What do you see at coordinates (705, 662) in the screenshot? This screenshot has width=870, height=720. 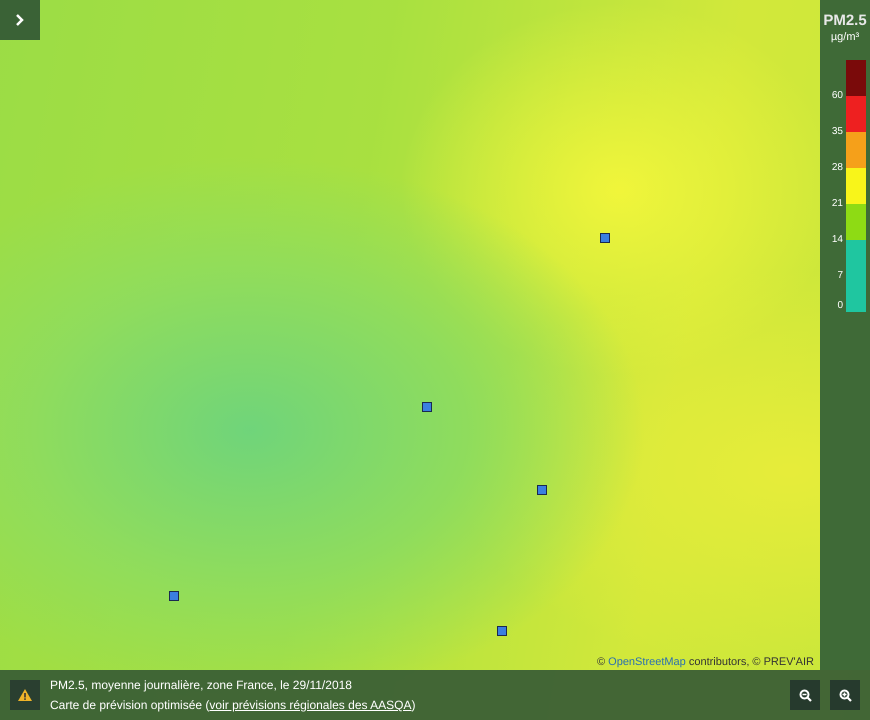 I see `attribution-text: © OpenStreetMap contributors, © PREV'AIR` at bounding box center [705, 662].